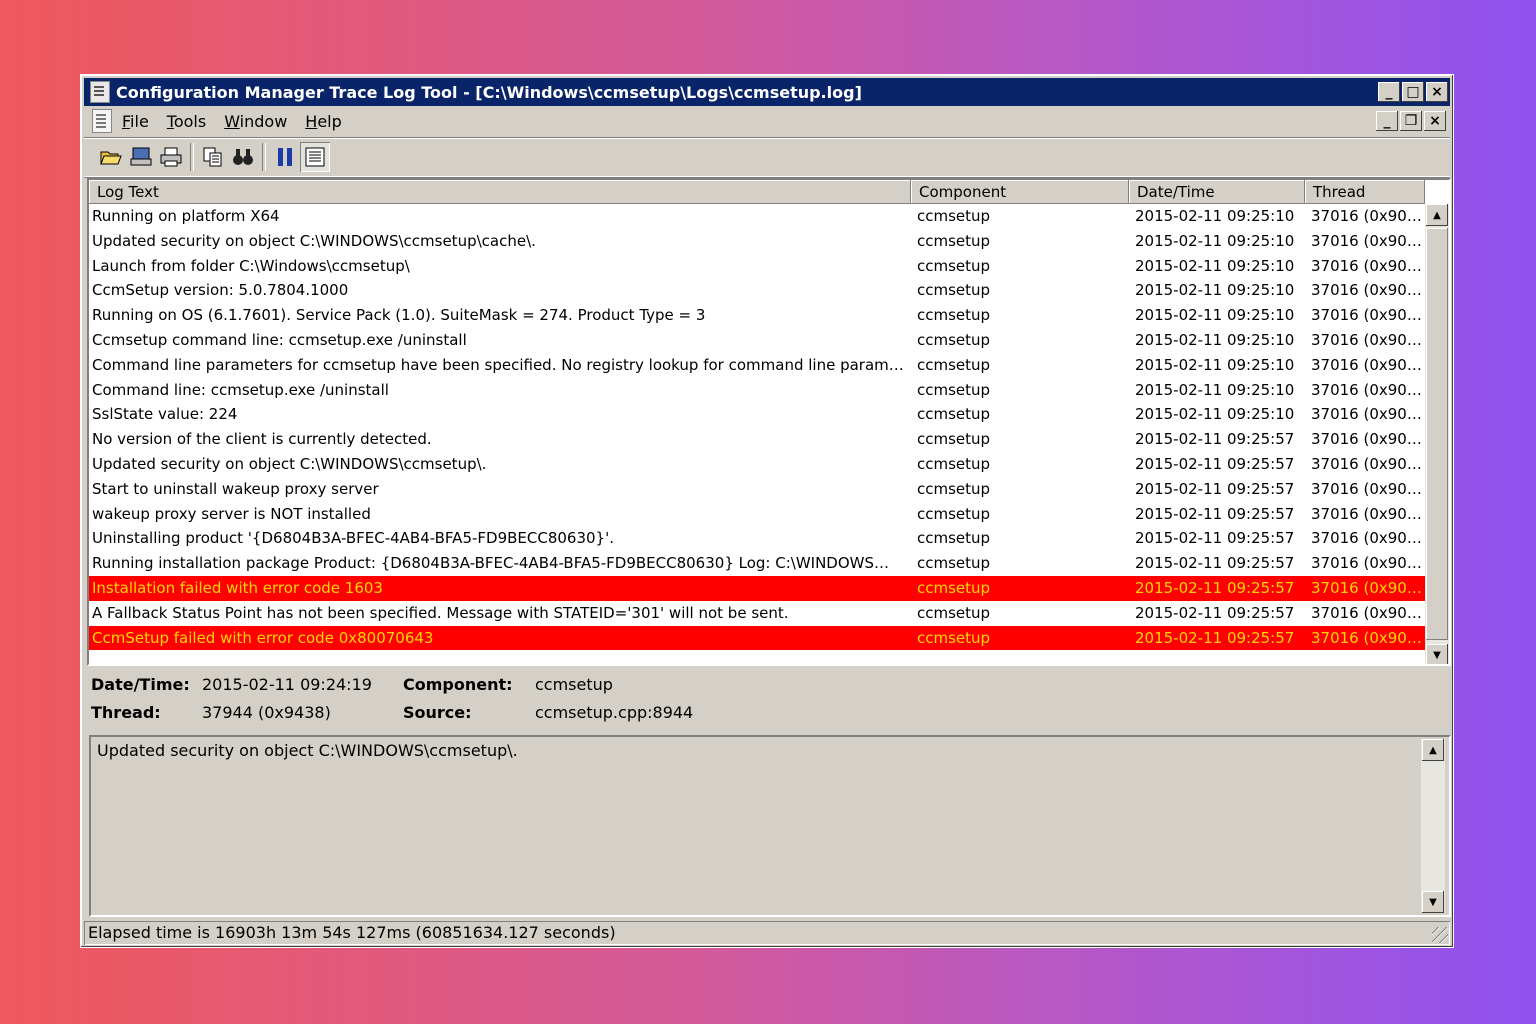  What do you see at coordinates (1435, 121) in the screenshot?
I see `child-close-button: ×` at bounding box center [1435, 121].